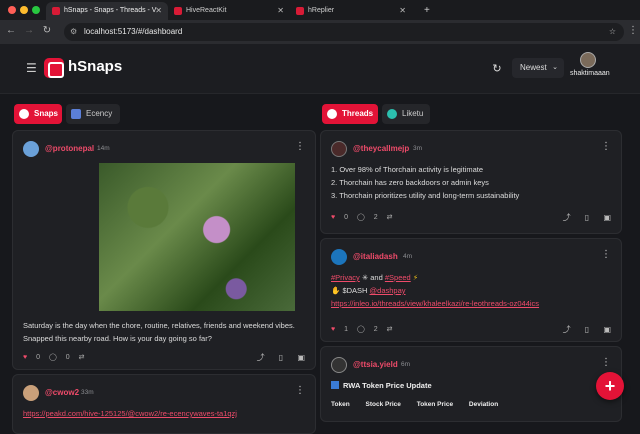  Describe the element at coordinates (31, 68) in the screenshot. I see `menu-icon: ☰` at that location.